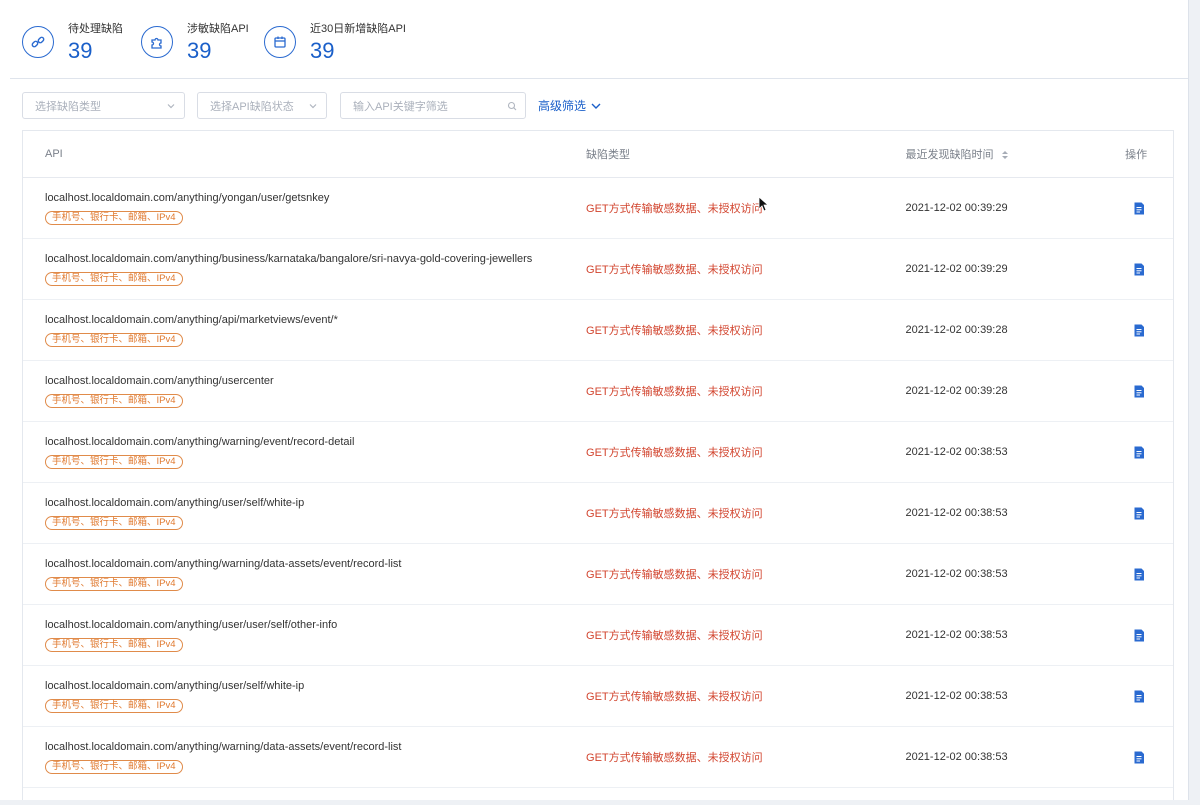  I want to click on search-icon, so click(512, 105).